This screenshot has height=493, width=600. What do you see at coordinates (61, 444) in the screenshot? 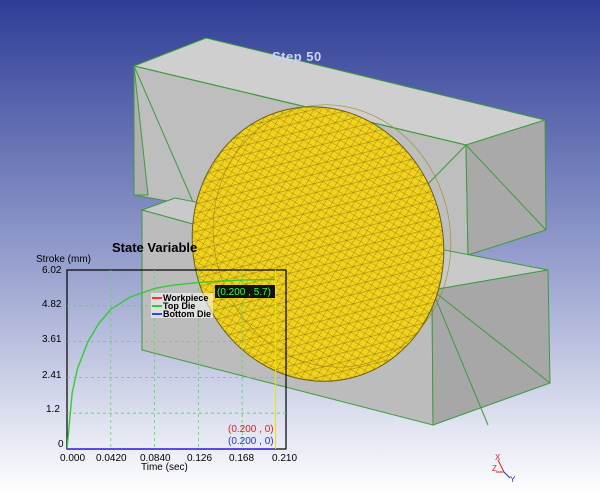
I see `y-tick-label: 0` at bounding box center [61, 444].